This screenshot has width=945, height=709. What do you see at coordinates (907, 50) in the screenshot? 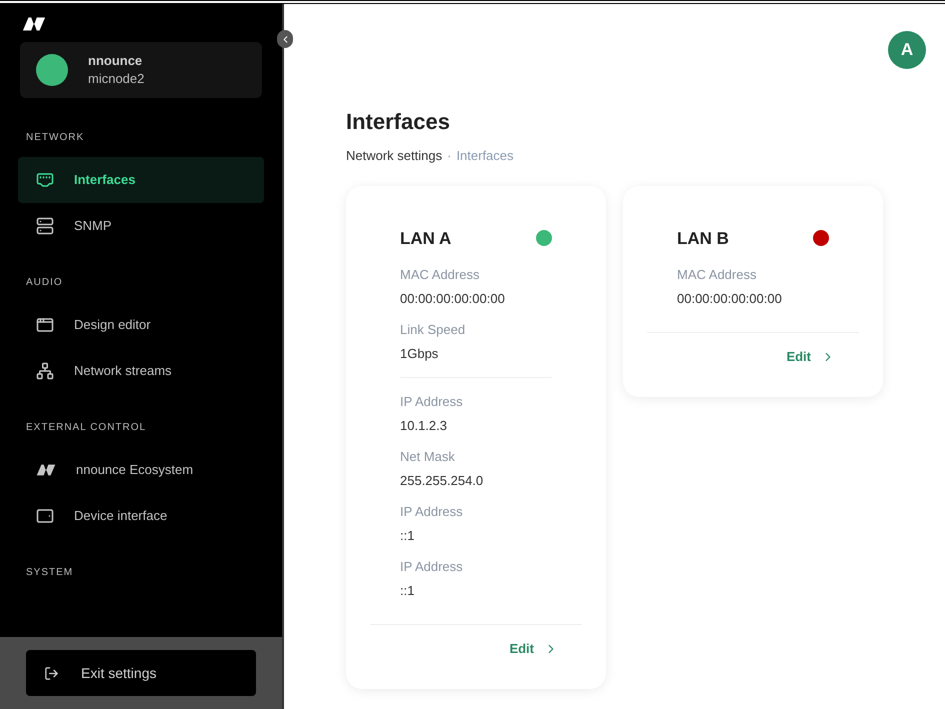
I see `user-avatar: A` at bounding box center [907, 50].